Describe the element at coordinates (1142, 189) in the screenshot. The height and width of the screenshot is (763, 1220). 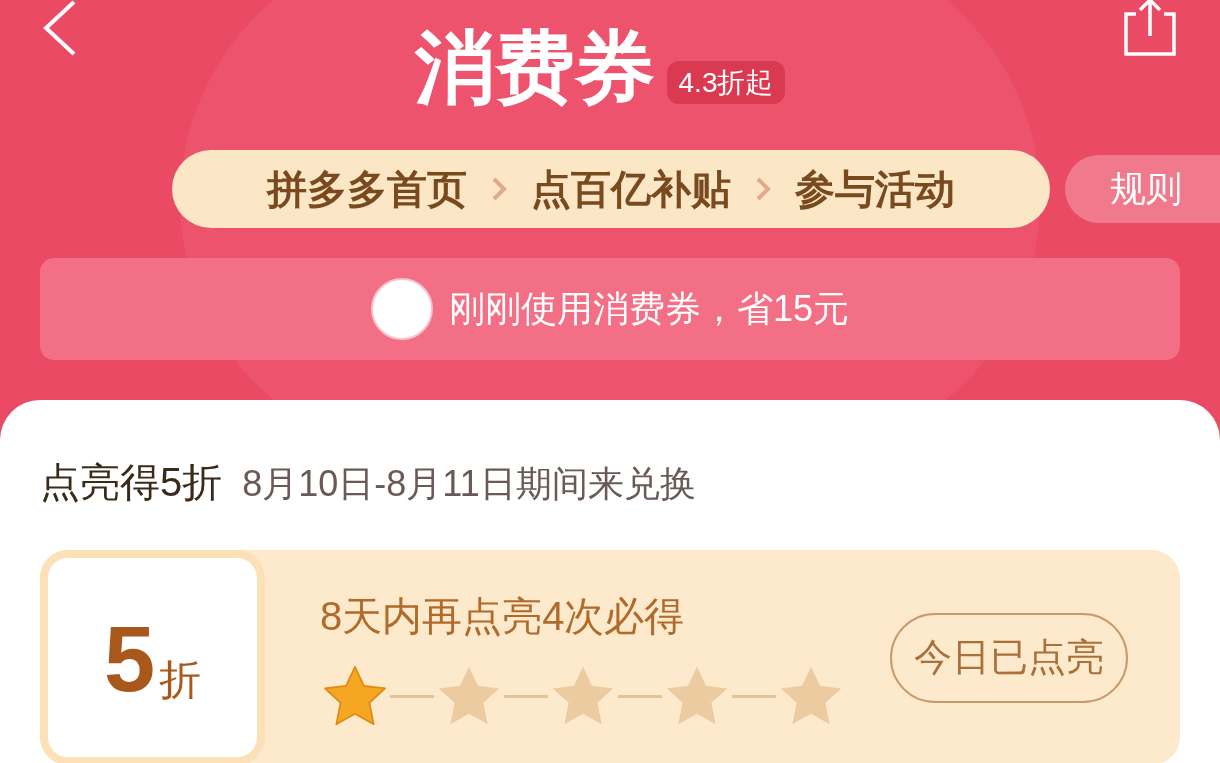
I see `rules-button: 规则` at that location.